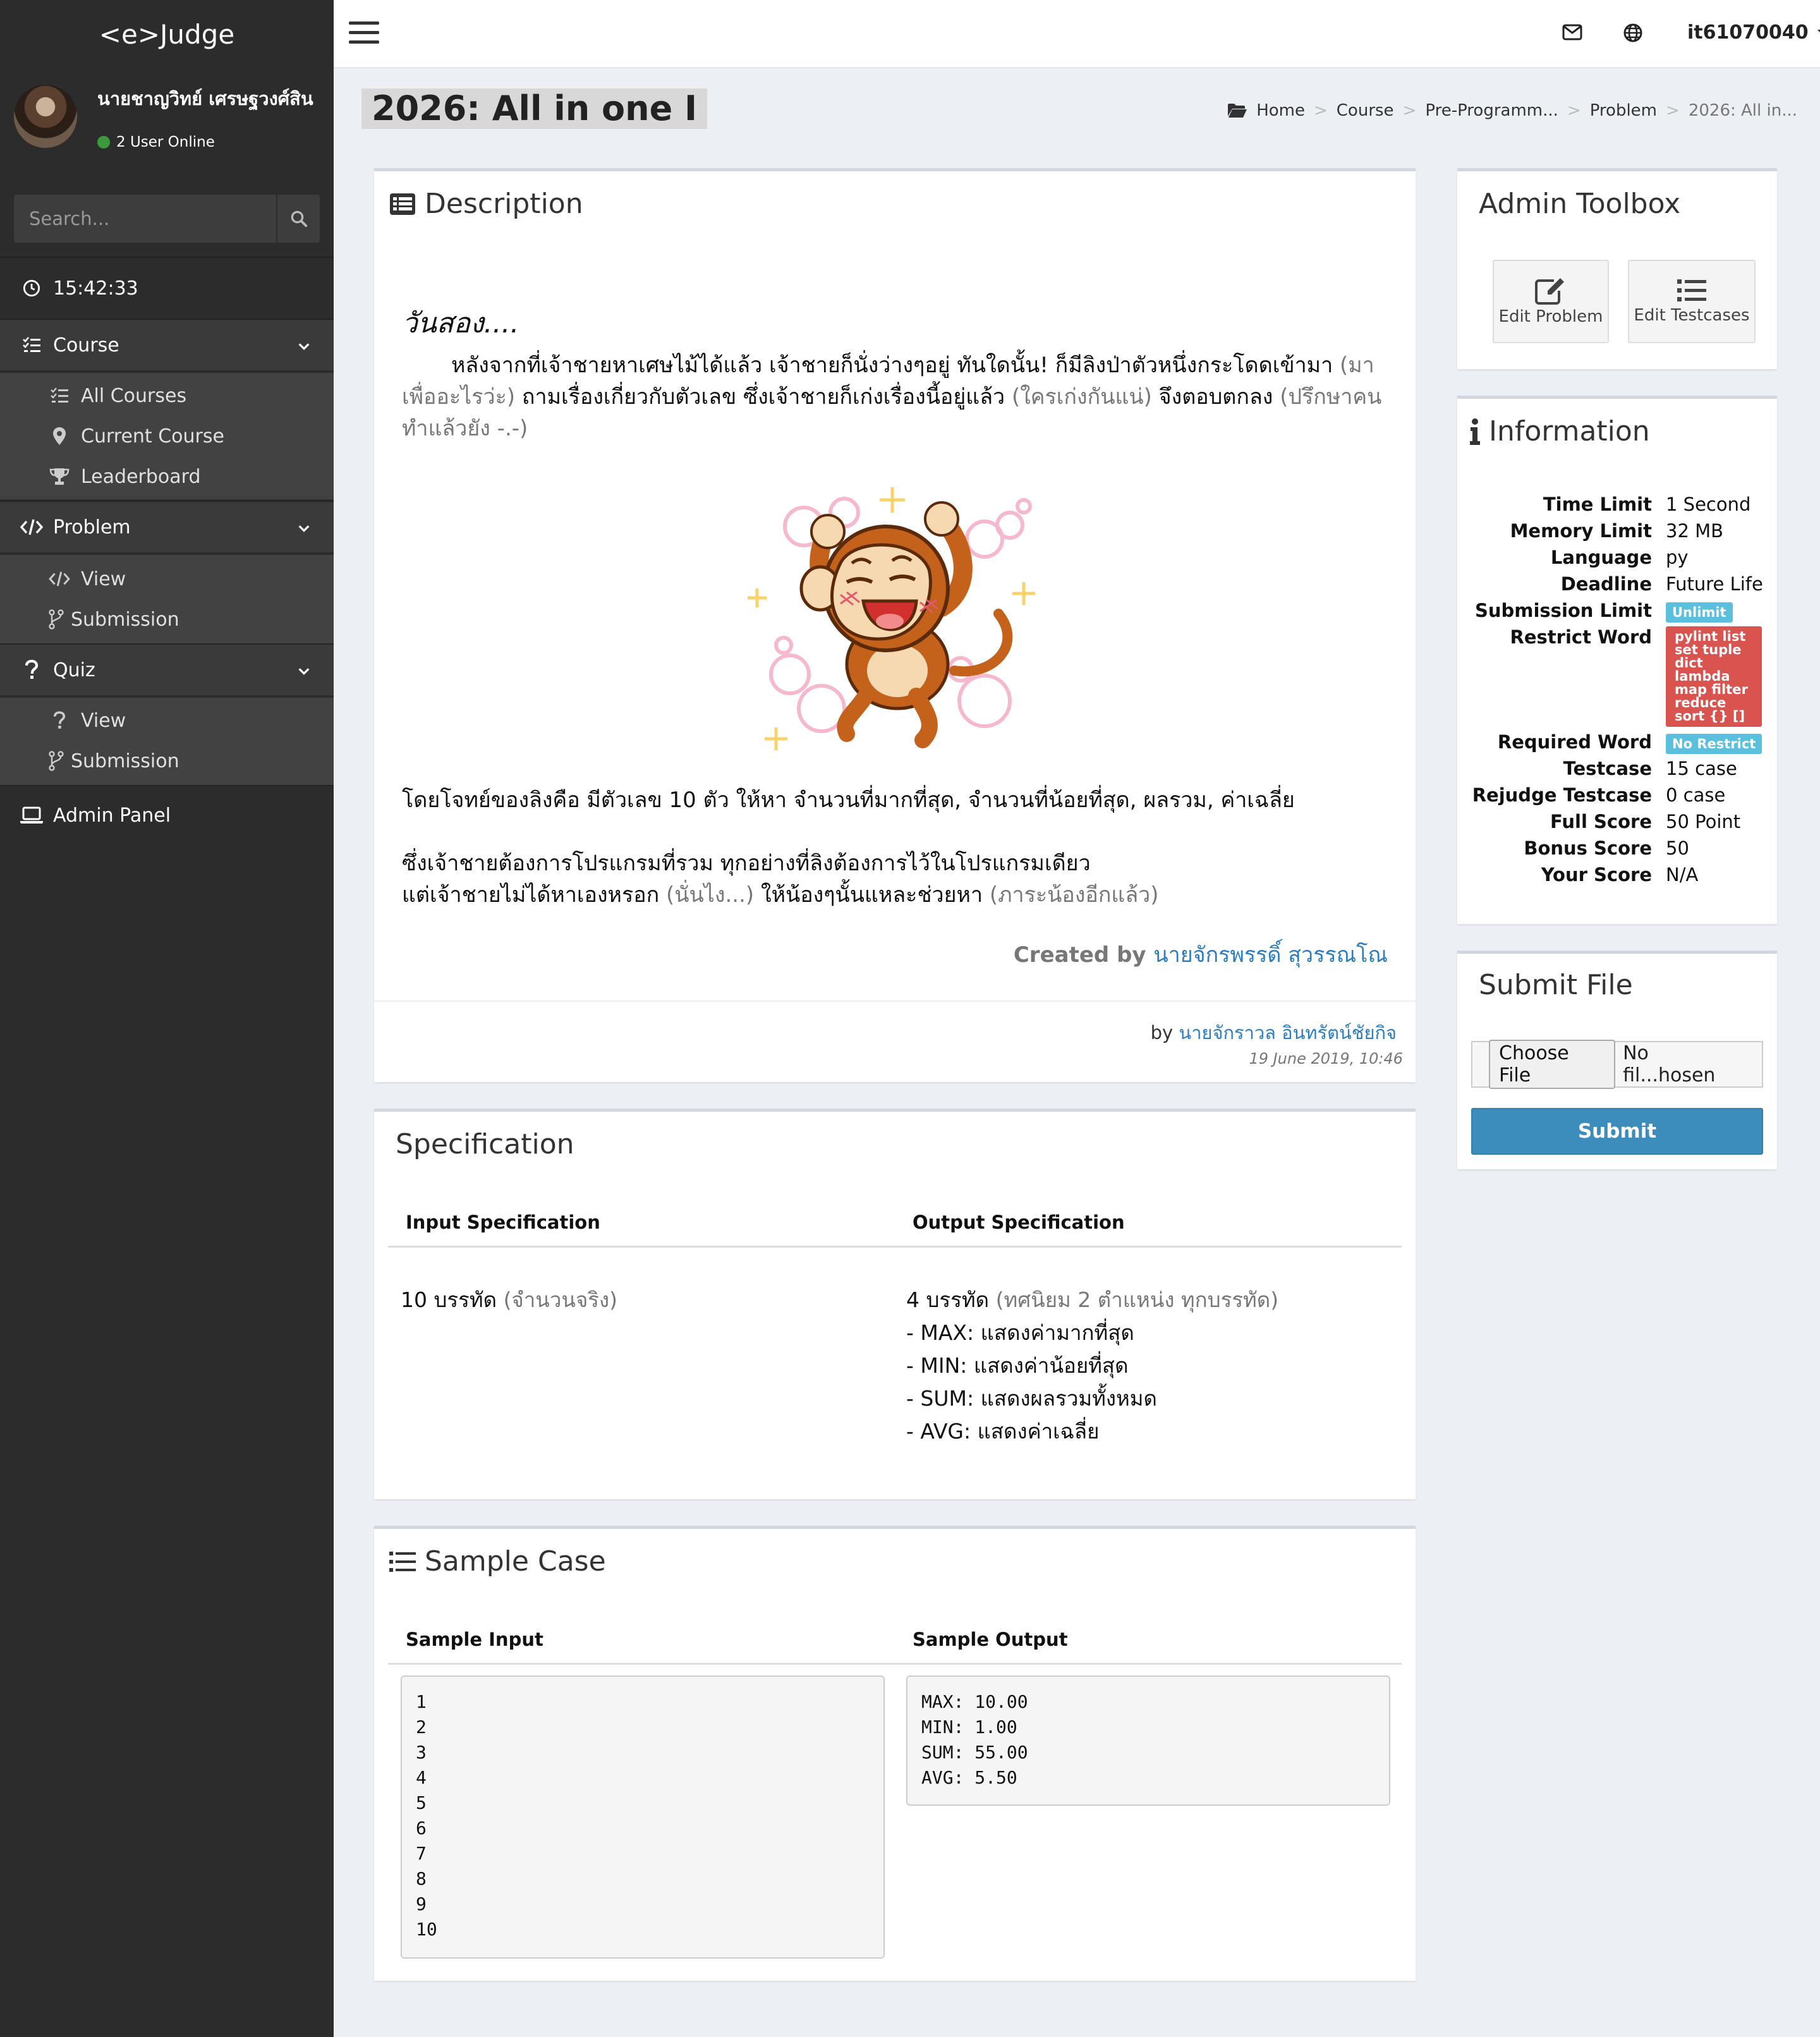 The image size is (1820, 2037). What do you see at coordinates (504, 204) in the screenshot?
I see `description-title: Description` at bounding box center [504, 204].